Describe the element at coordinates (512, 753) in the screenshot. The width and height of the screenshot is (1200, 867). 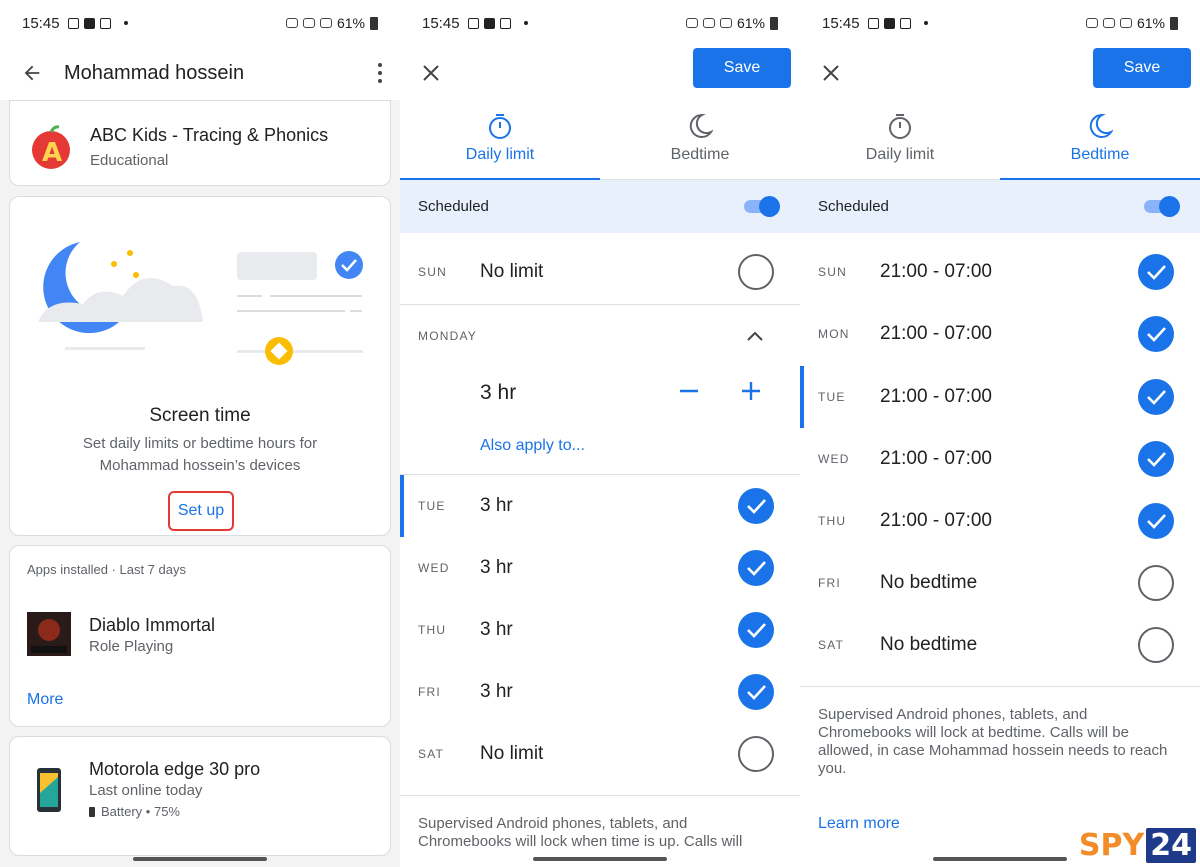
I see `day-value: No limit` at that location.